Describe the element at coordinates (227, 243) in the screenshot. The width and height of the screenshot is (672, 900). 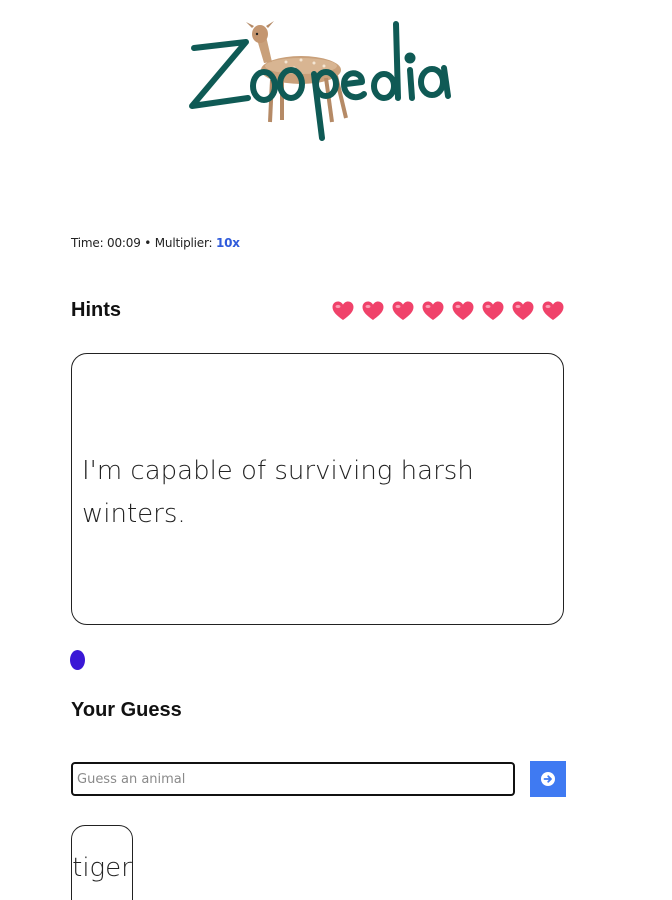
I see `multiplier-value: 10x` at that location.